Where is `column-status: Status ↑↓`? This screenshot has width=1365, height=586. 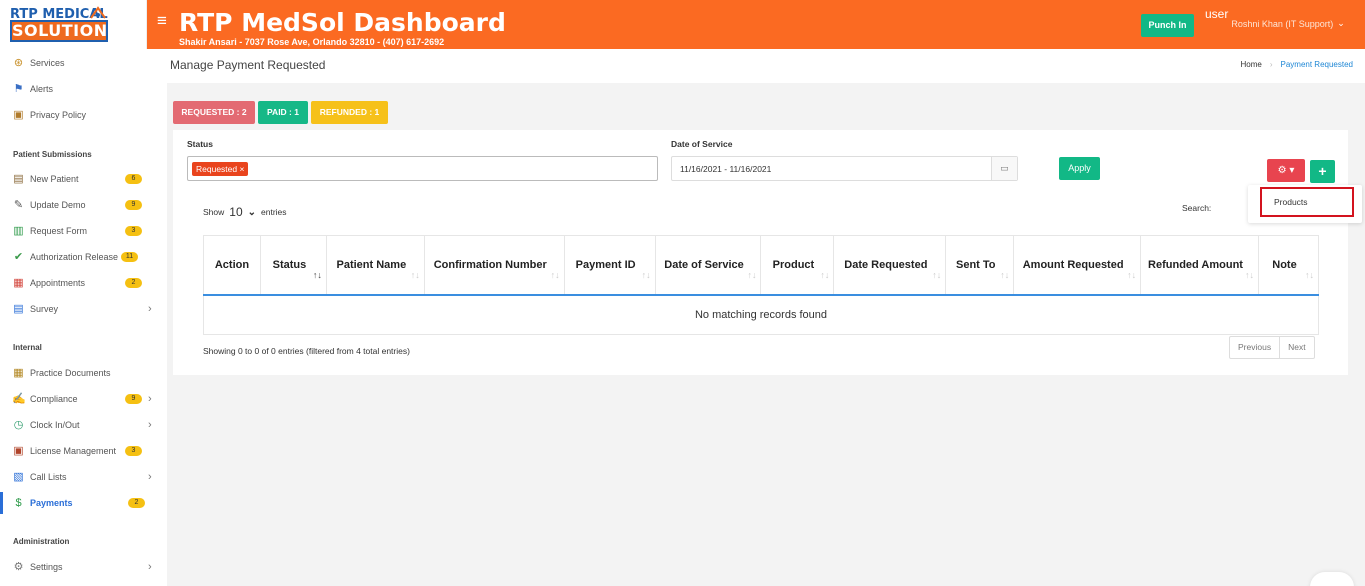 column-status: Status ↑↓ is located at coordinates (293, 265).